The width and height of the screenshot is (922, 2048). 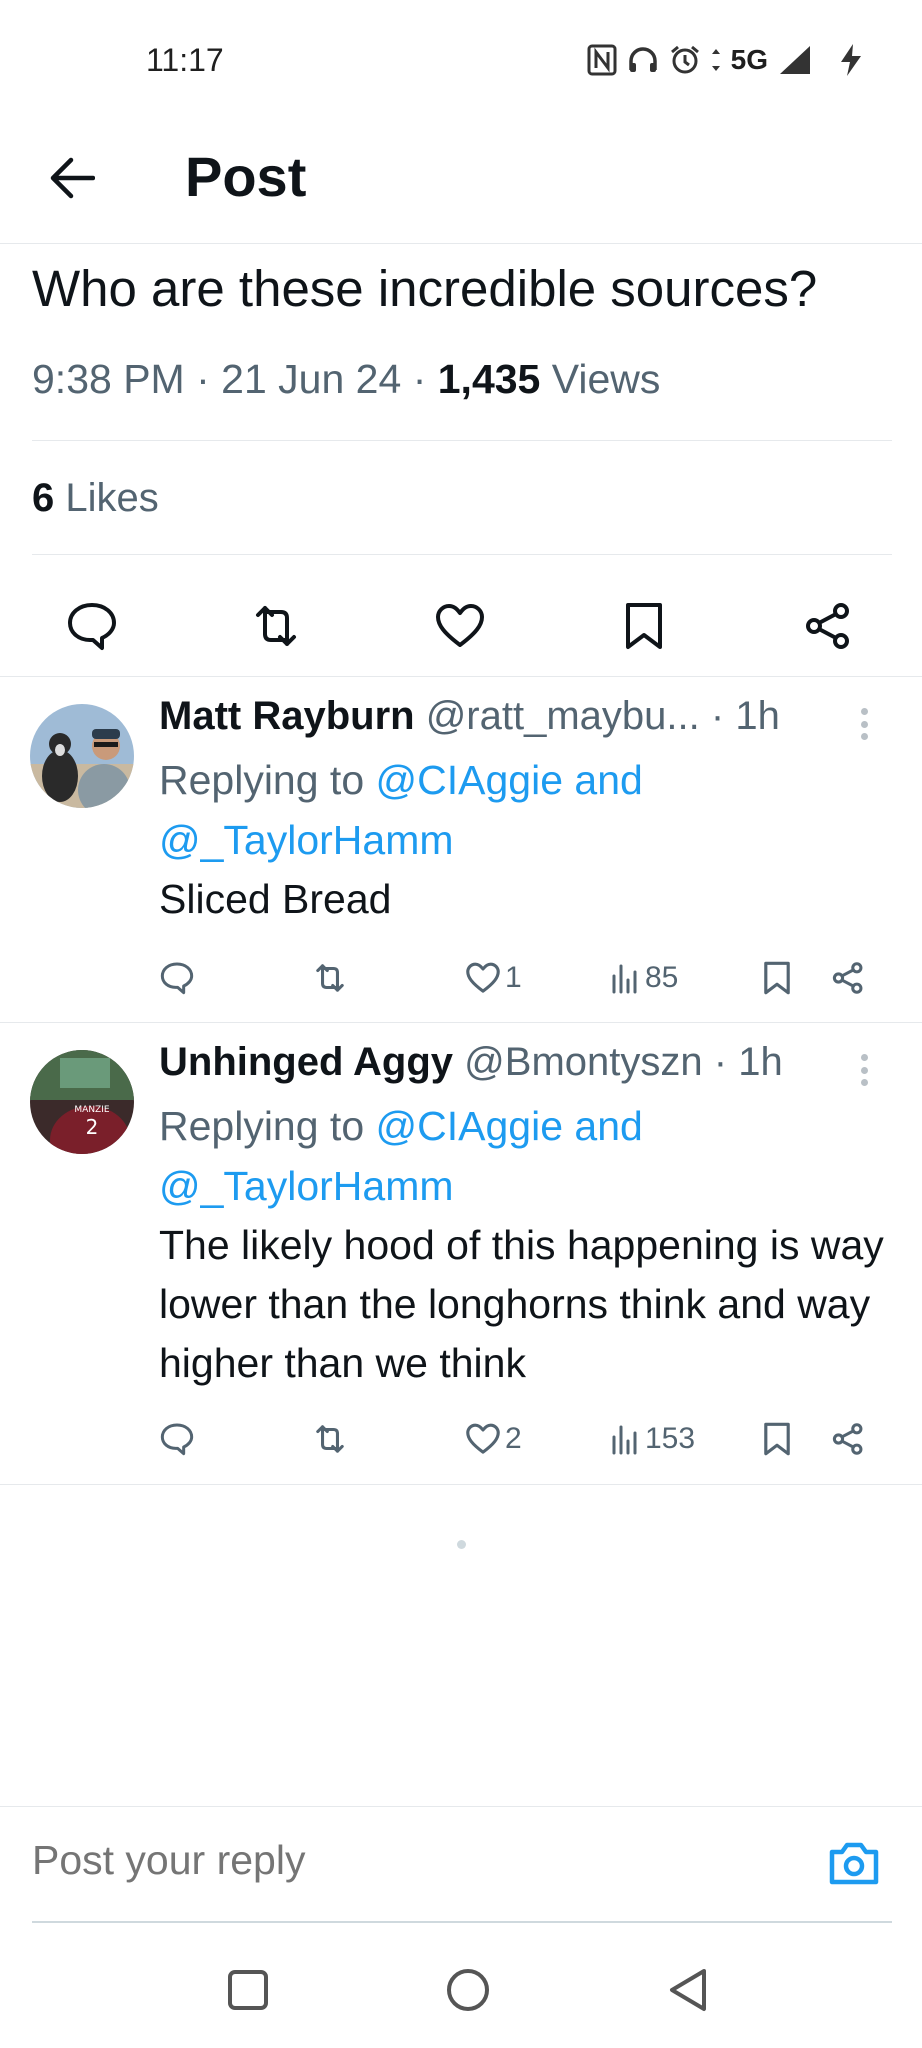 What do you see at coordinates (670, 1438) in the screenshot?
I see `views-count: 153` at bounding box center [670, 1438].